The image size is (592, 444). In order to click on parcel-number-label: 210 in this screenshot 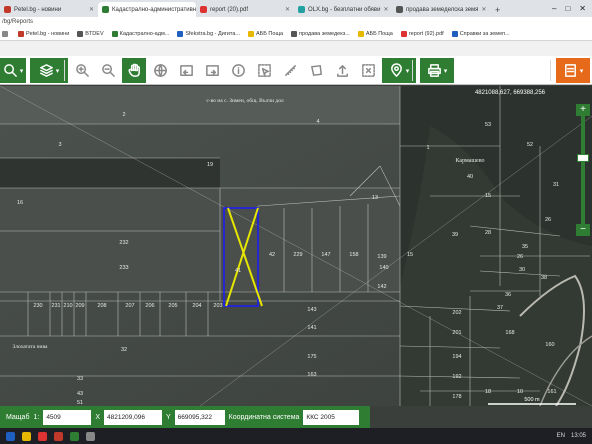, I will do `click(67, 306)`.